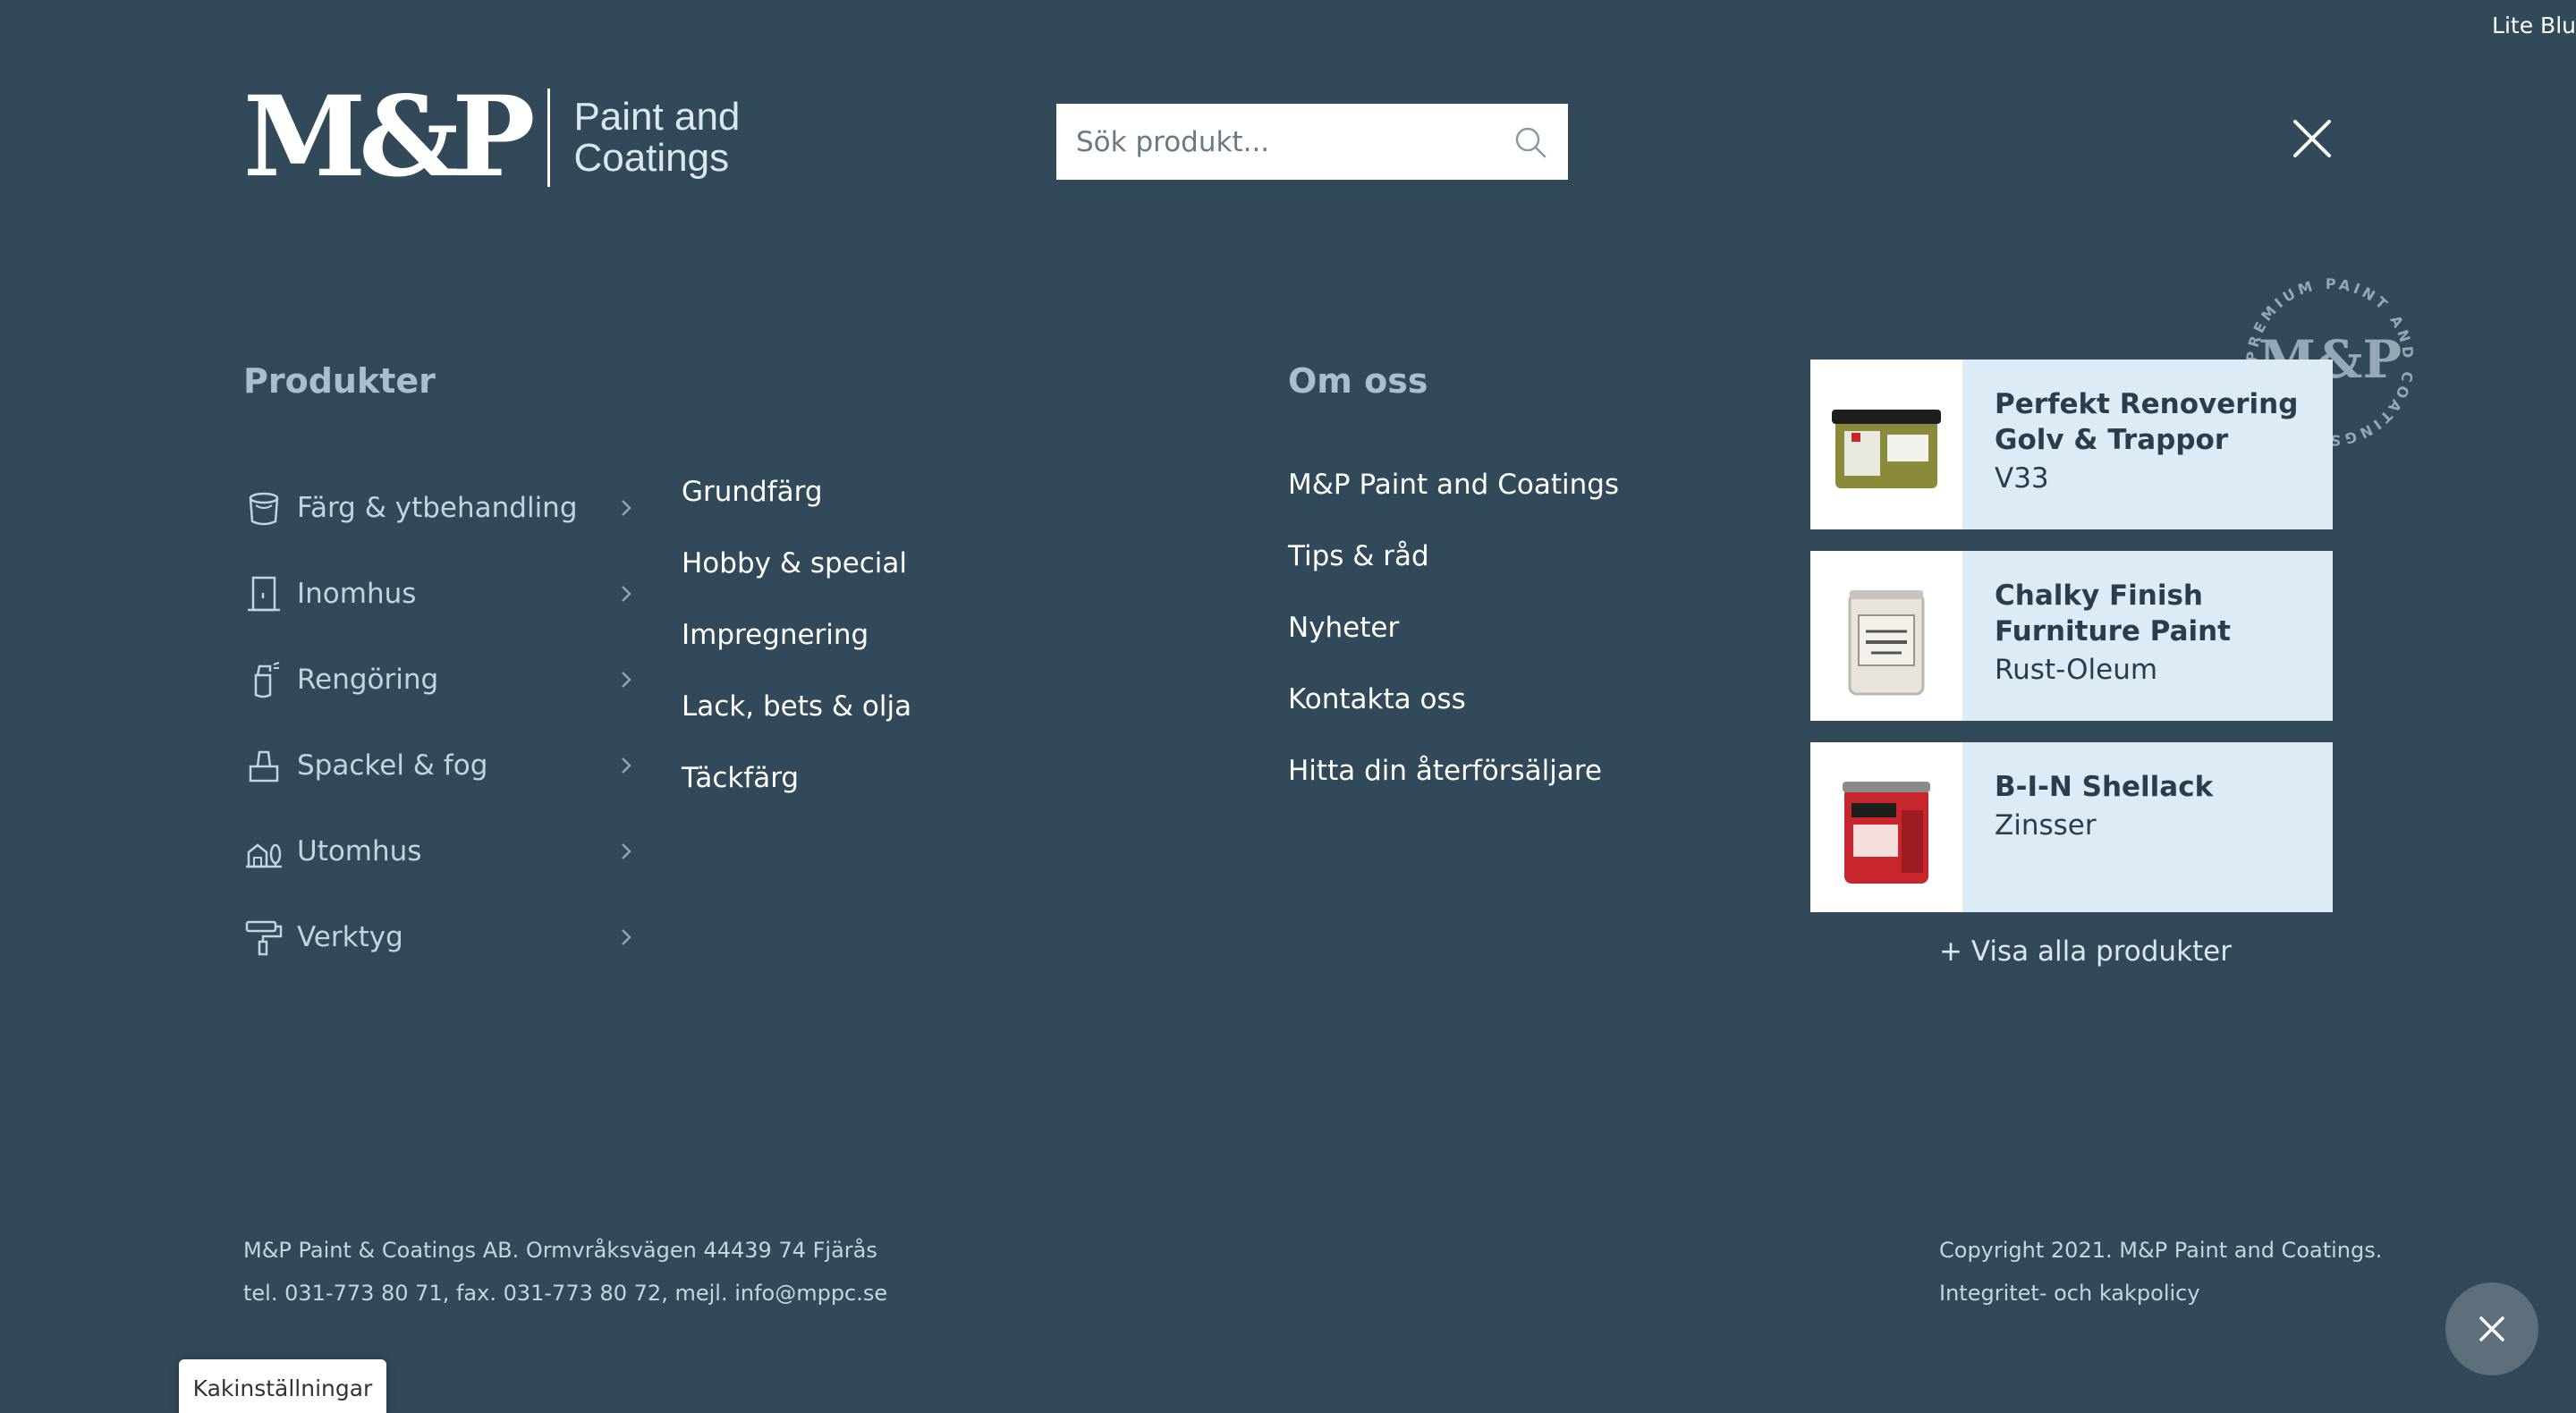 The width and height of the screenshot is (2576, 1413). Describe the element at coordinates (796, 794) in the screenshot. I see `subcategory-link: Täckfärg` at that location.